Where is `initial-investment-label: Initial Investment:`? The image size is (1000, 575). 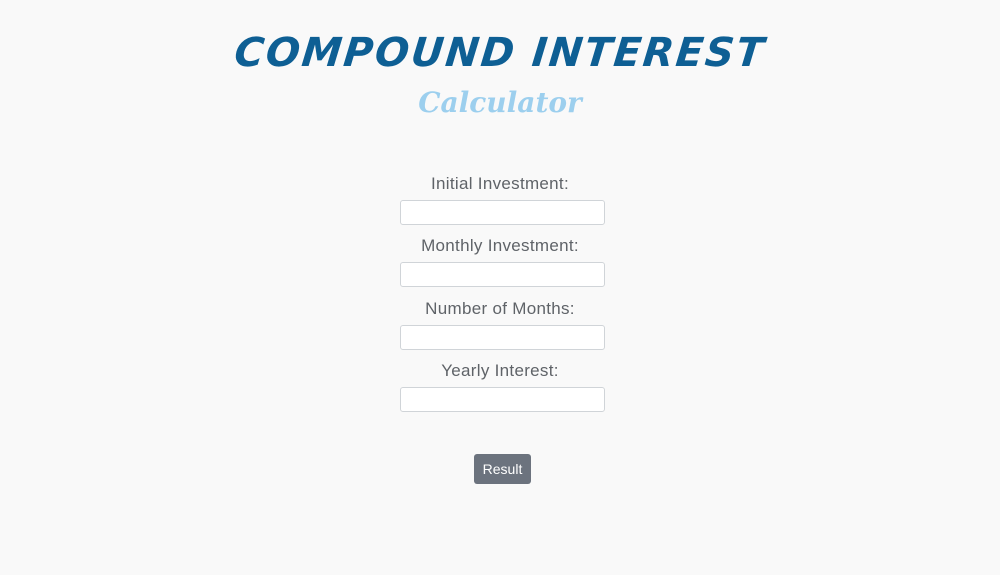
initial-investment-label: Initial Investment: is located at coordinates (500, 183).